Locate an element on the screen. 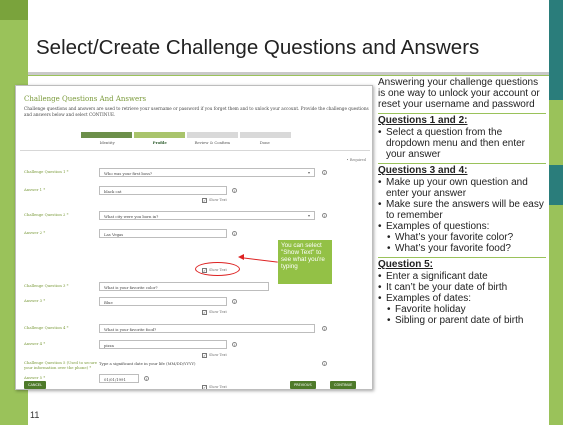  answer-2-input: Las Vegas is located at coordinates (163, 233).